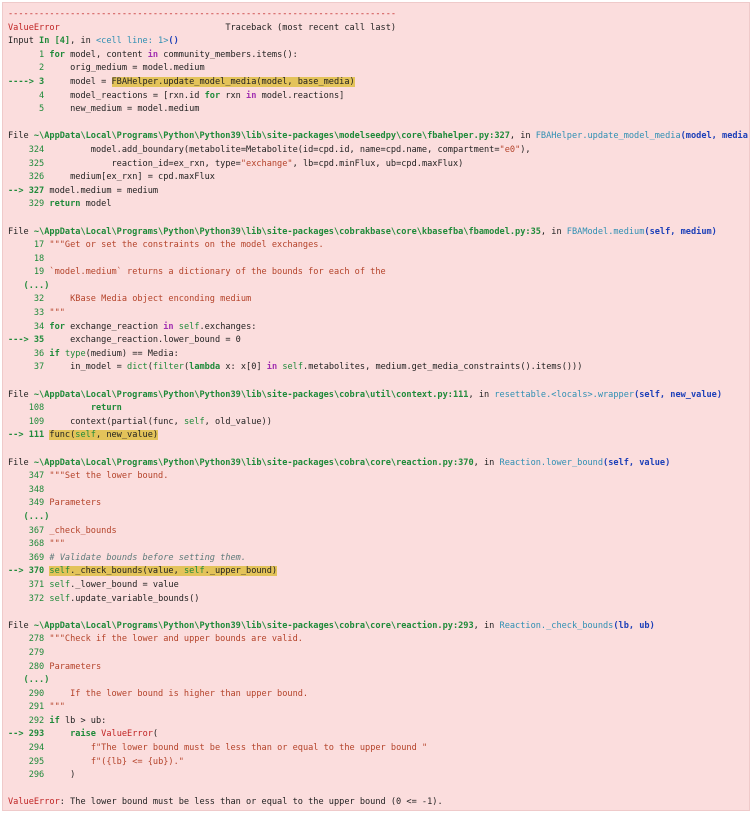 The height and width of the screenshot is (813, 753). Describe the element at coordinates (124, 109) in the screenshot. I see `code-token: new_medium = model.medium` at that location.